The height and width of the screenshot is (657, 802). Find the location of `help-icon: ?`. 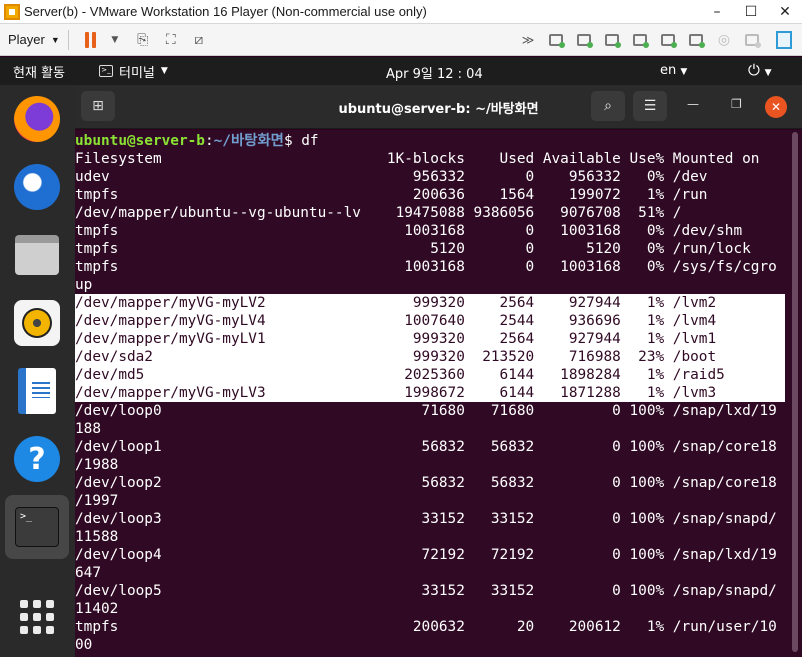

help-icon: ? is located at coordinates (37, 459).